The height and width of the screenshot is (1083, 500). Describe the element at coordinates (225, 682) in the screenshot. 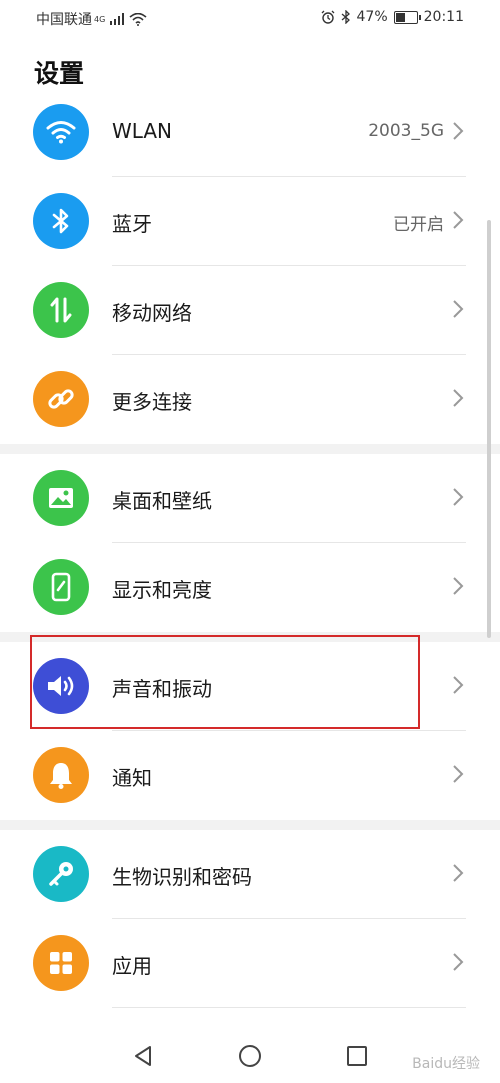

I see `highlight-box` at that location.